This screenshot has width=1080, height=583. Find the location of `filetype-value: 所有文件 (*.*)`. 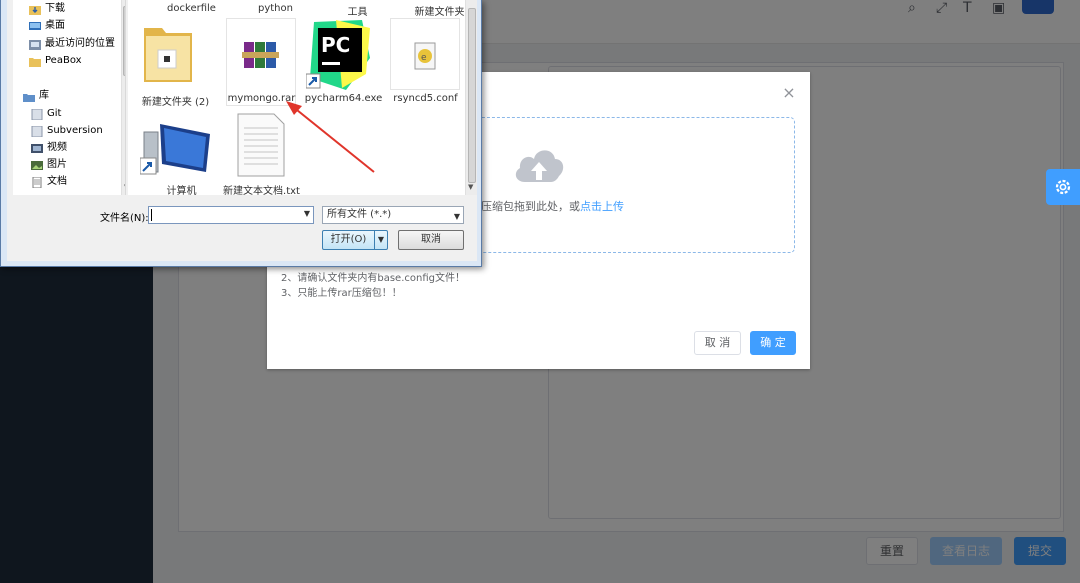

filetype-value: 所有文件 (*.*) is located at coordinates (359, 214).